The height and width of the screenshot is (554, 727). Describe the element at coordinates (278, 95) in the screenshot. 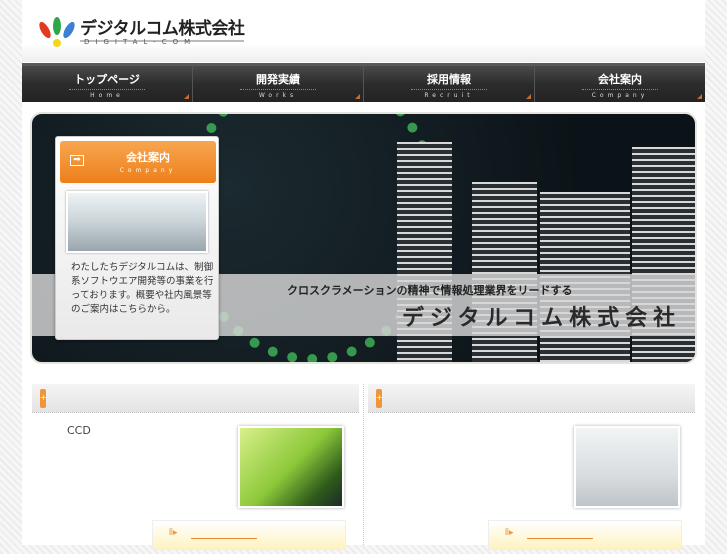

I see `nav-sublabel: Works` at that location.